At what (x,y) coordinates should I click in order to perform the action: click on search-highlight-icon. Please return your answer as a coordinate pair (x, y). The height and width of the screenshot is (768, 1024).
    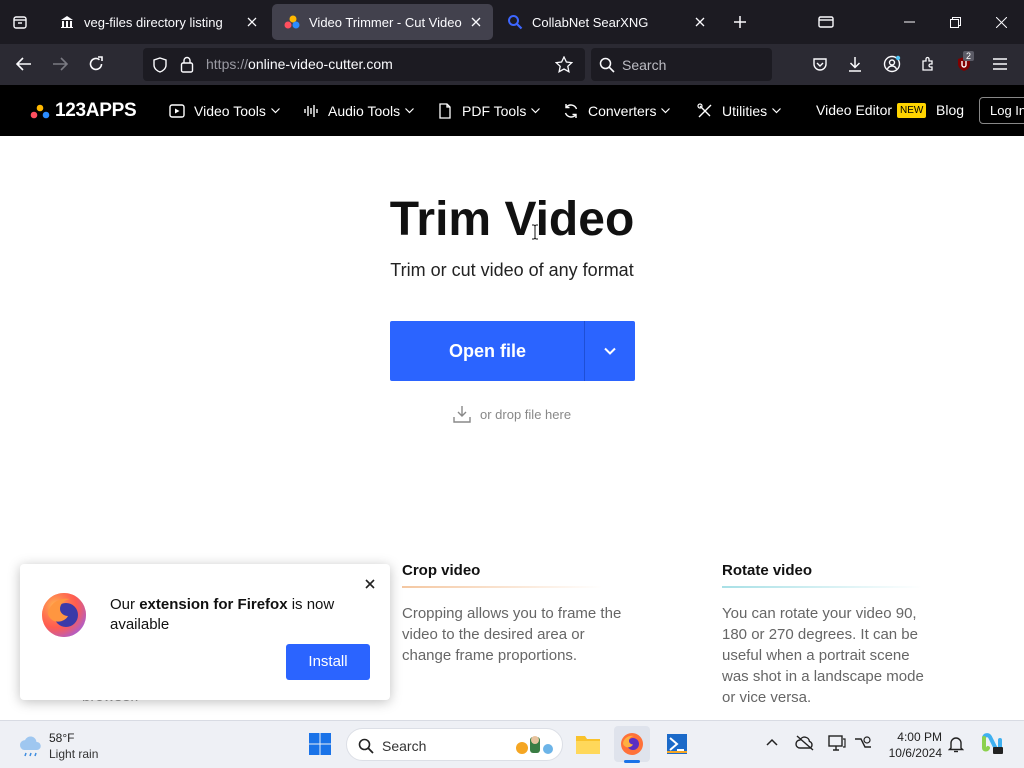
    Looking at the image, I should click on (535, 745).